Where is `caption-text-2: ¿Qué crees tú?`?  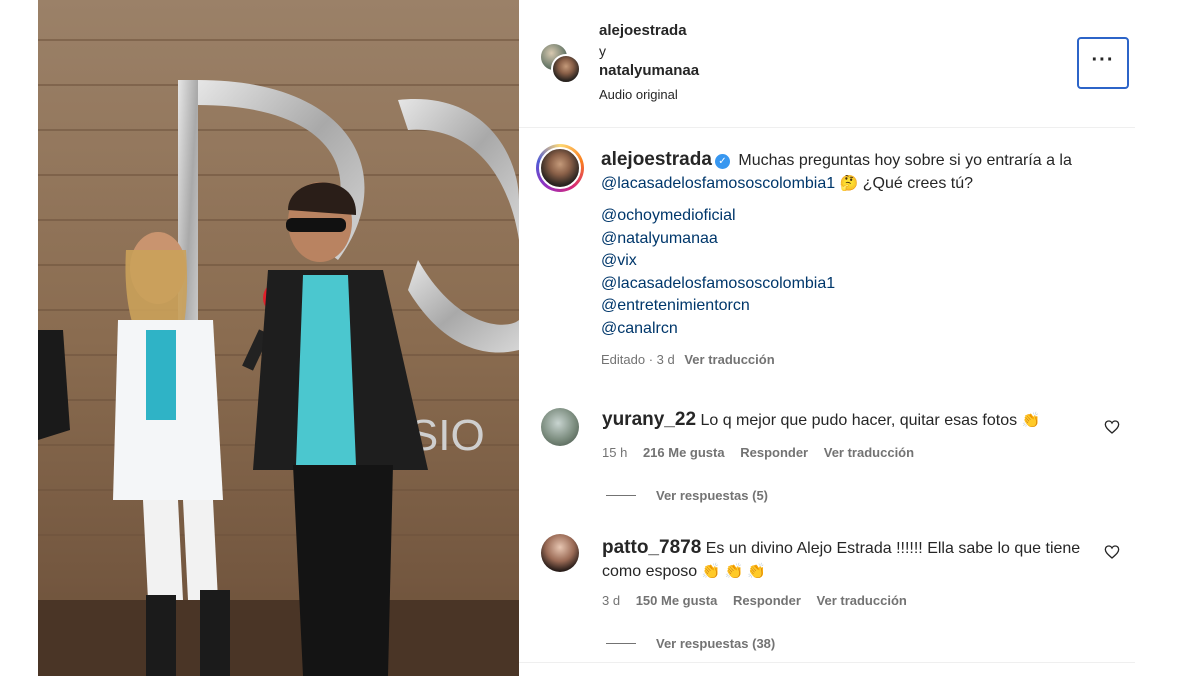
caption-text-2: ¿Qué crees tú? is located at coordinates (918, 183).